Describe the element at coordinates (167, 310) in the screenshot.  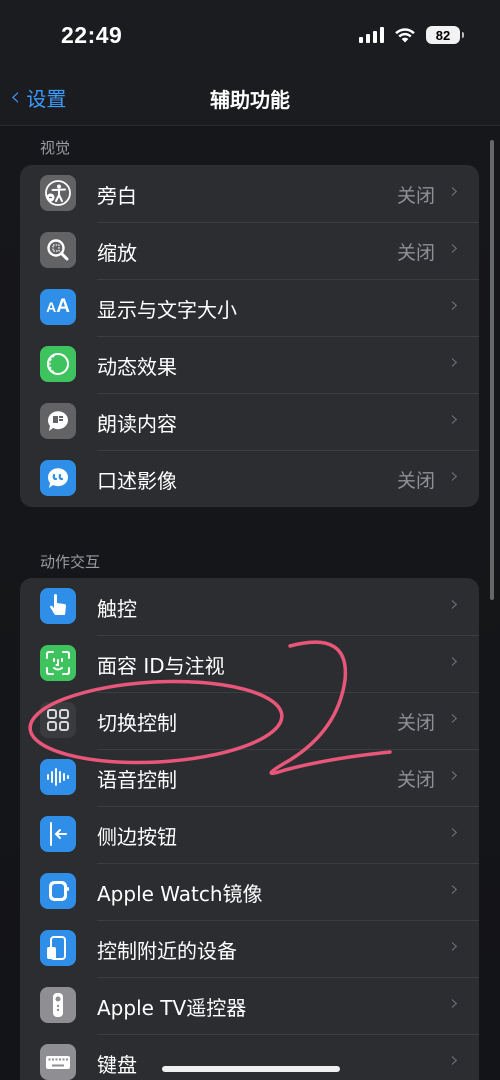
I see `row-label: 显示与文字大小` at that location.